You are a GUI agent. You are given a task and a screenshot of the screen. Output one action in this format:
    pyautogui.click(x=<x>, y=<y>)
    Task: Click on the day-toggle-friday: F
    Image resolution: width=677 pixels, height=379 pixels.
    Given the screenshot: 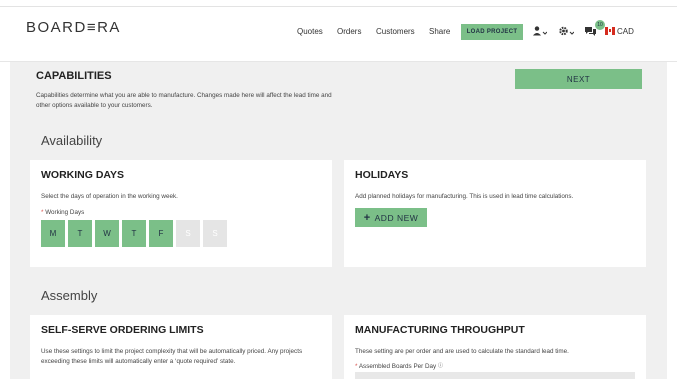 What is the action you would take?
    pyautogui.click(x=161, y=233)
    